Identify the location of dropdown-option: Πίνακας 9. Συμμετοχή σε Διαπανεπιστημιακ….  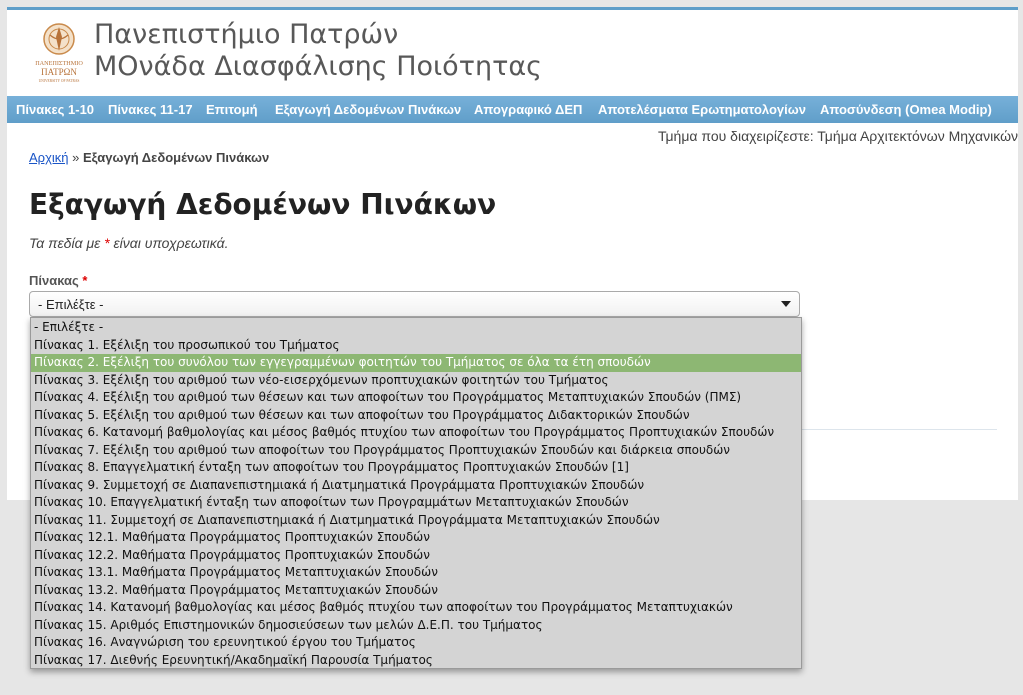
(416, 486).